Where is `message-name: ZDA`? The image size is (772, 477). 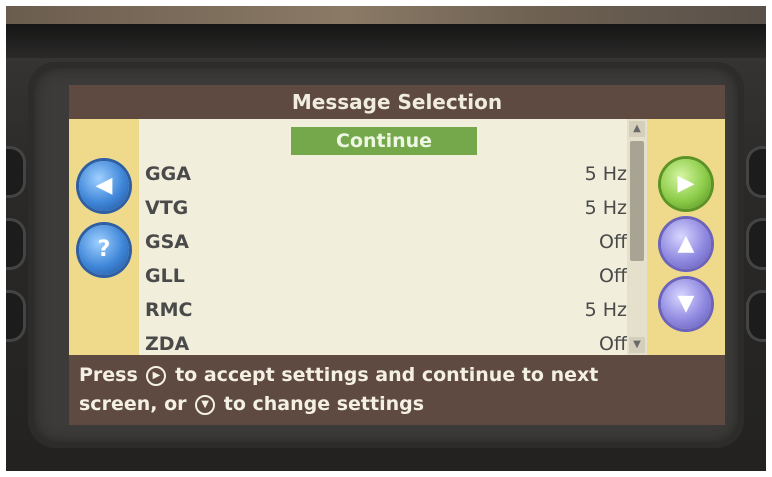
message-name: ZDA is located at coordinates (167, 344).